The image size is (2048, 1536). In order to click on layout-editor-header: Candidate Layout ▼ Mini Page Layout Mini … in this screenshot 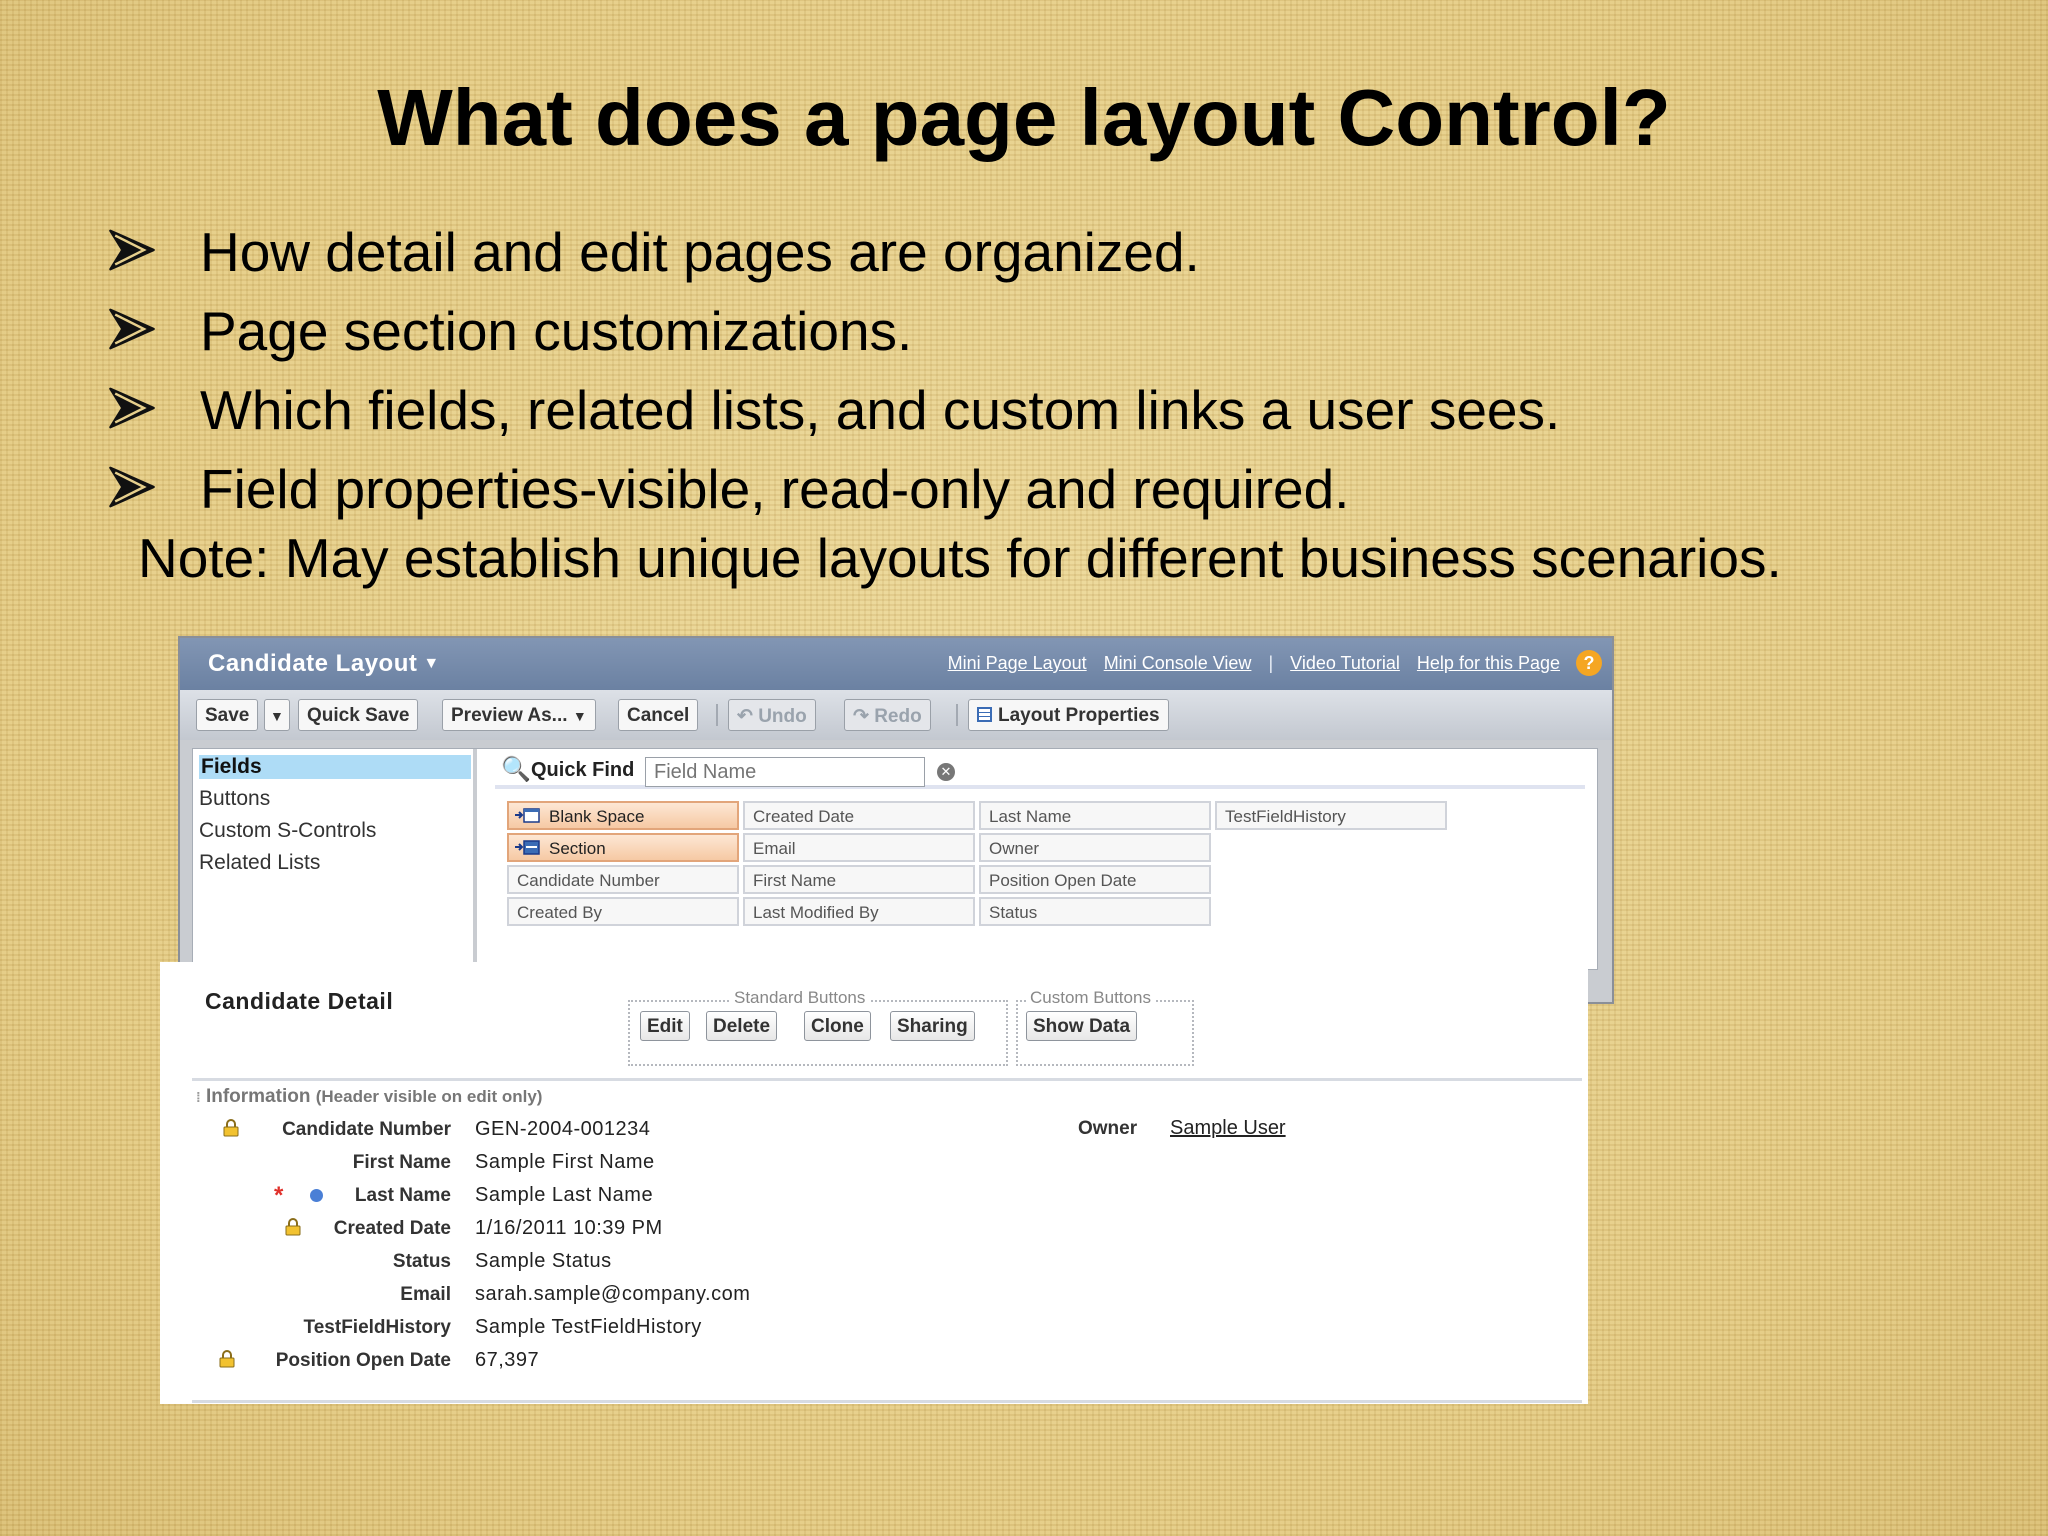, I will do `click(896, 664)`.